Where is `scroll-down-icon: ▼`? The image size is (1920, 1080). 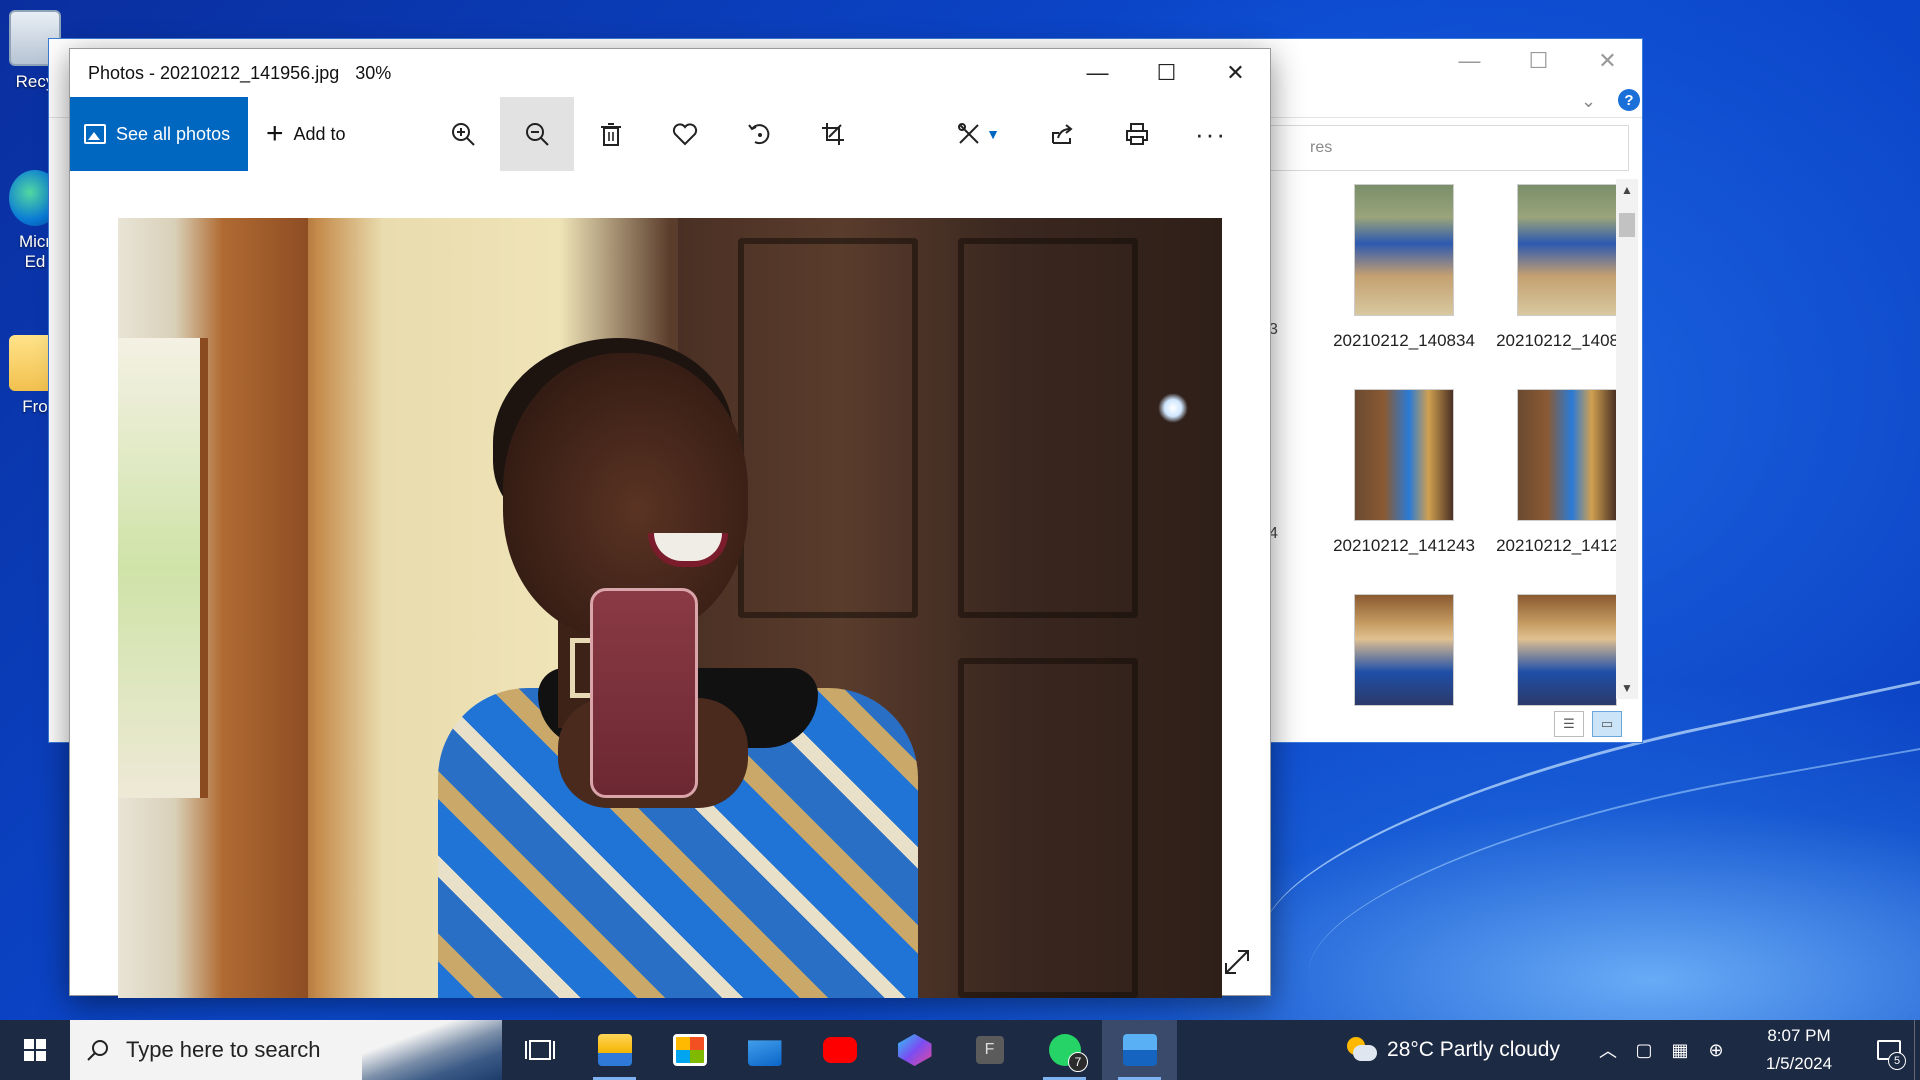
scroll-down-icon: ▼ is located at coordinates (1627, 688).